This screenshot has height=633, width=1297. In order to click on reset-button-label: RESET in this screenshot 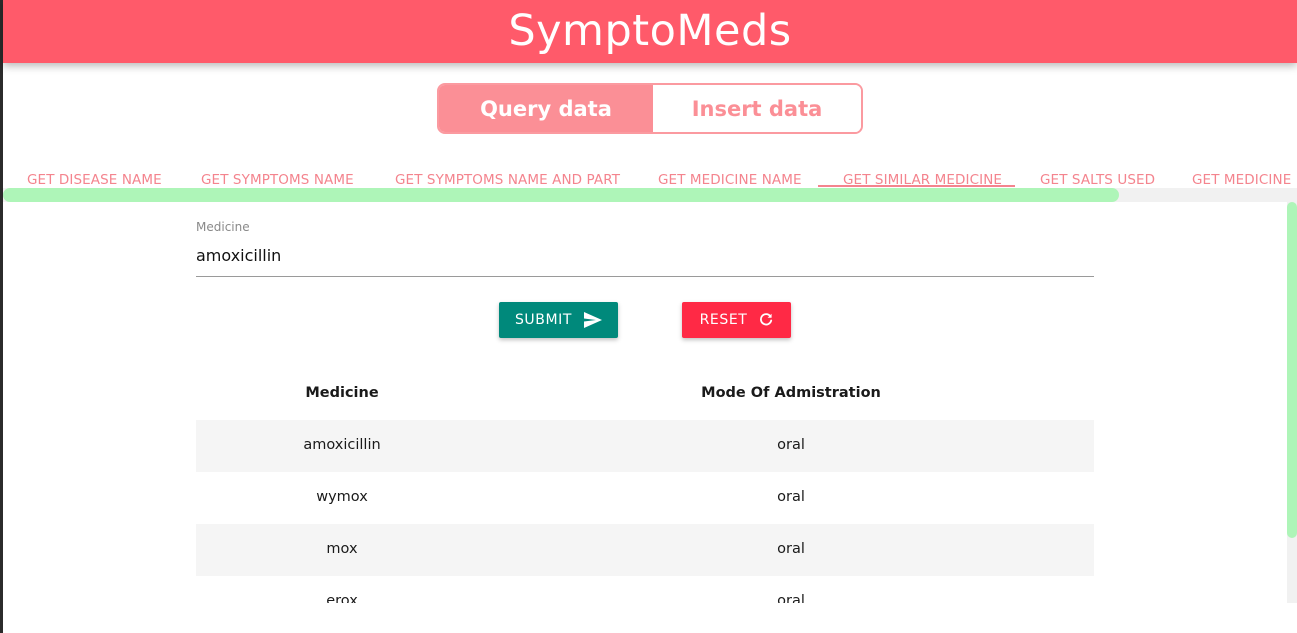, I will do `click(723, 320)`.